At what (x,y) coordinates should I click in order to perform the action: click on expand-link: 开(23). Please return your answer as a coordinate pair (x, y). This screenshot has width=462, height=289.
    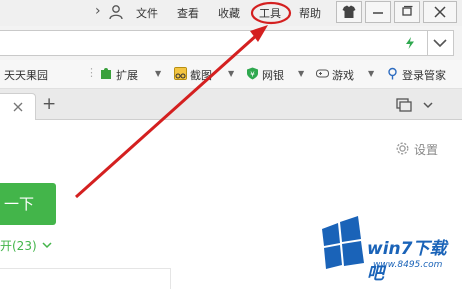
    Looking at the image, I should click on (18, 245).